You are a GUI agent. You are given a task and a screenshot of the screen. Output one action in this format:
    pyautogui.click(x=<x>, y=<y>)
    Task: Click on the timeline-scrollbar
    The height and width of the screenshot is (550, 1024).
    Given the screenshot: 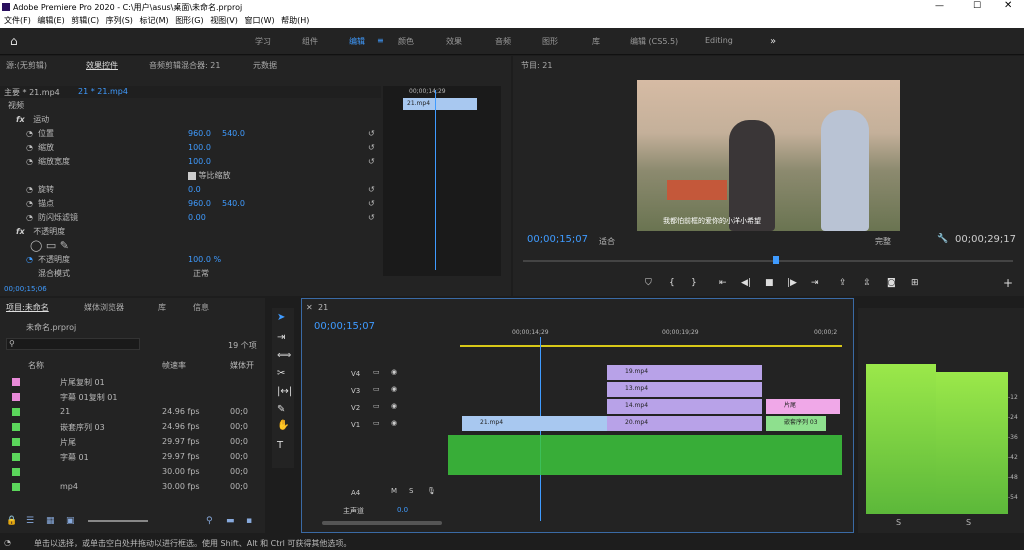 What is the action you would take?
    pyautogui.click(x=382, y=523)
    